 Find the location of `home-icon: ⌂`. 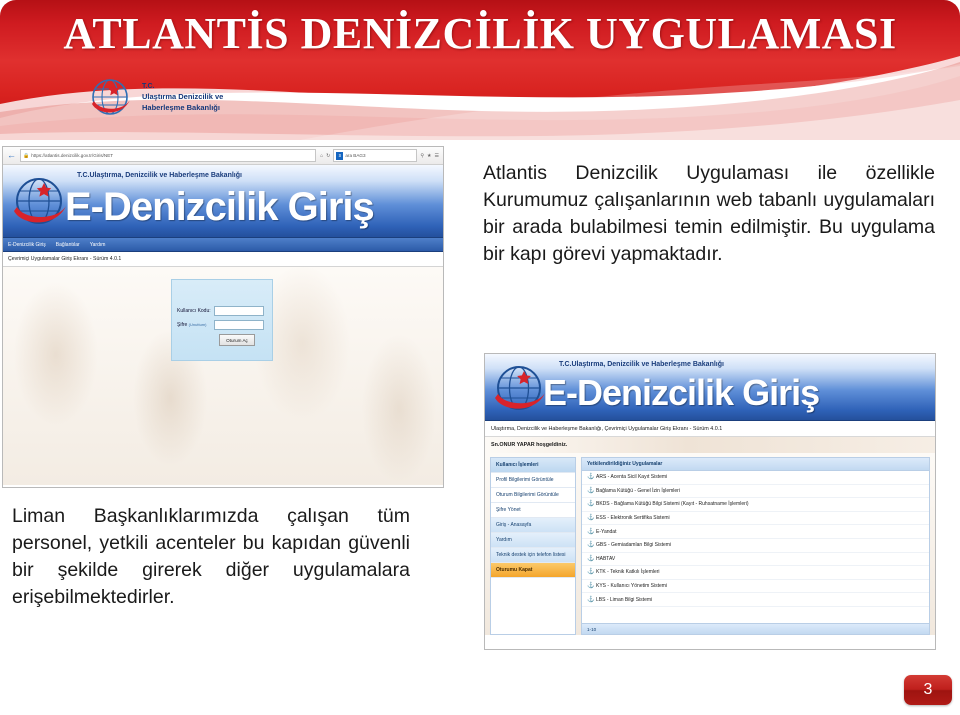

home-icon: ⌂ is located at coordinates (321, 156).